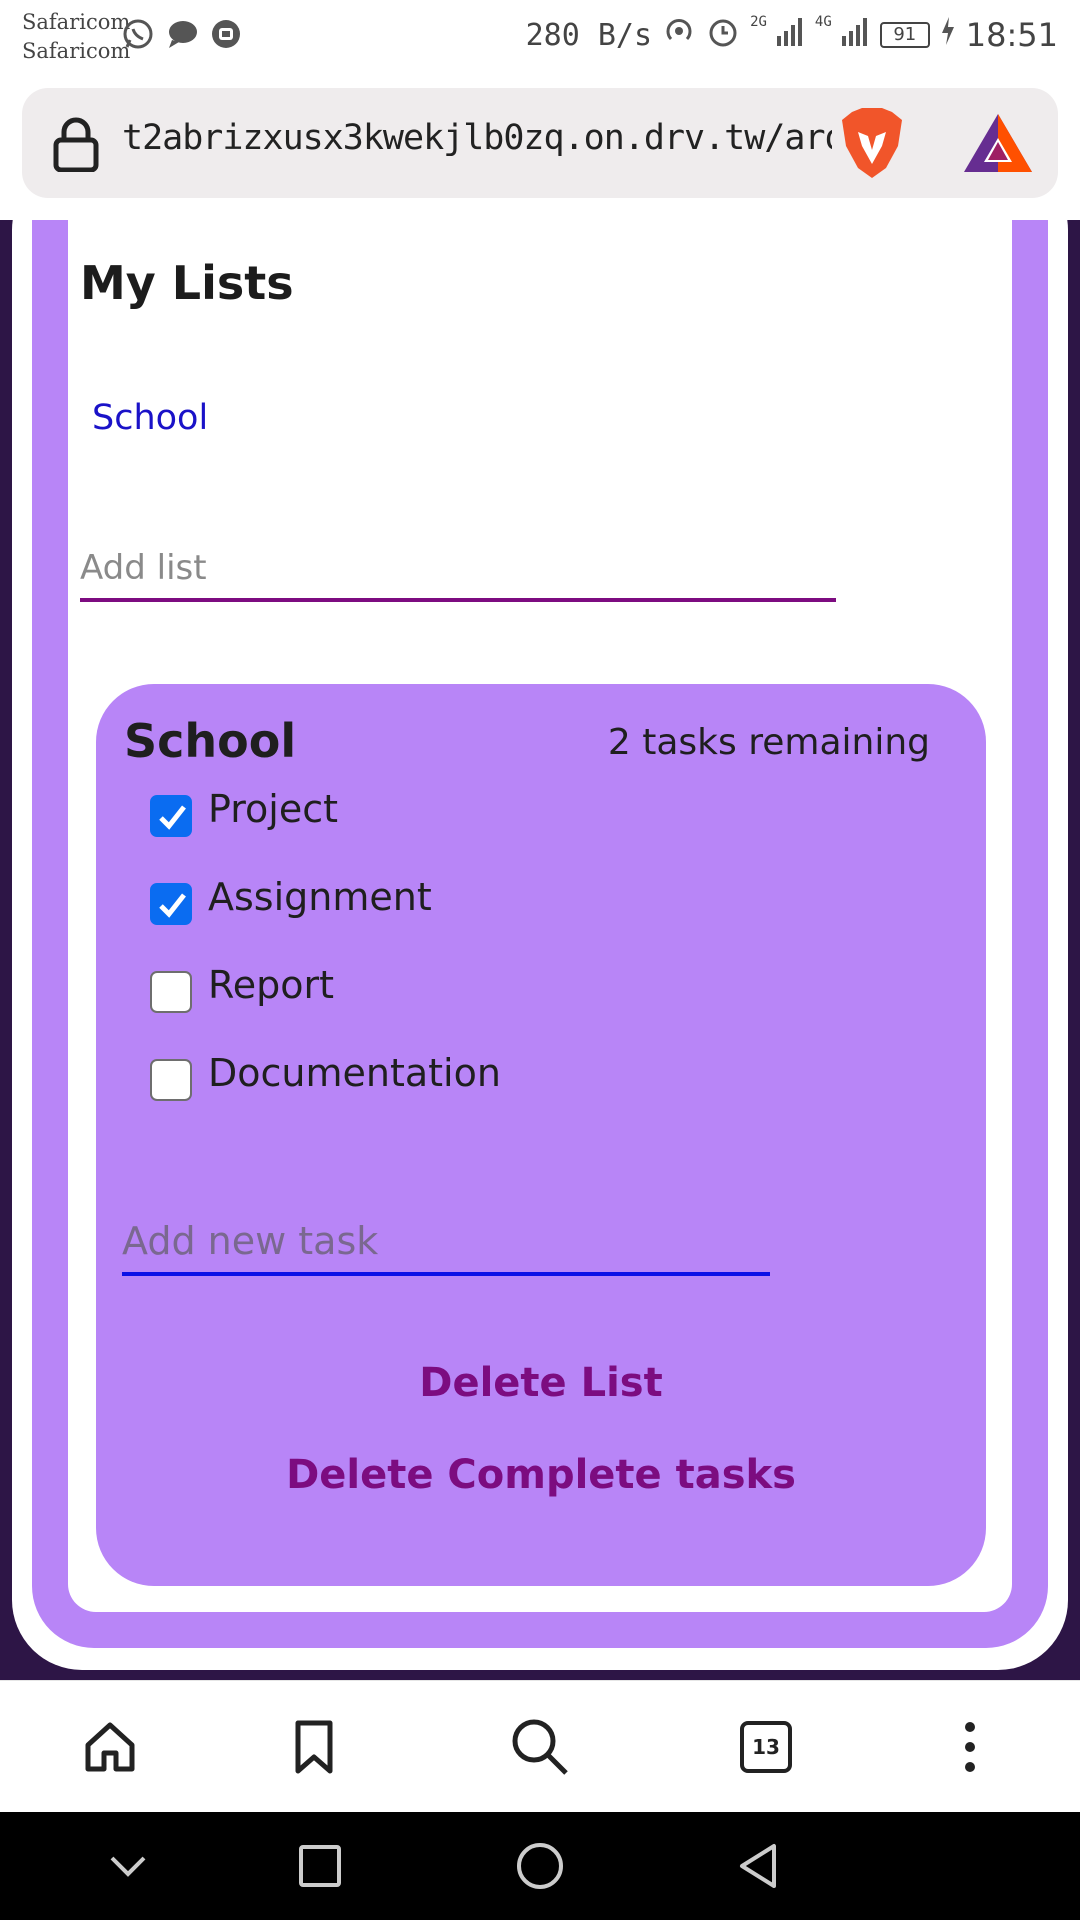  What do you see at coordinates (273, 809) in the screenshot?
I see `task-label: Project` at bounding box center [273, 809].